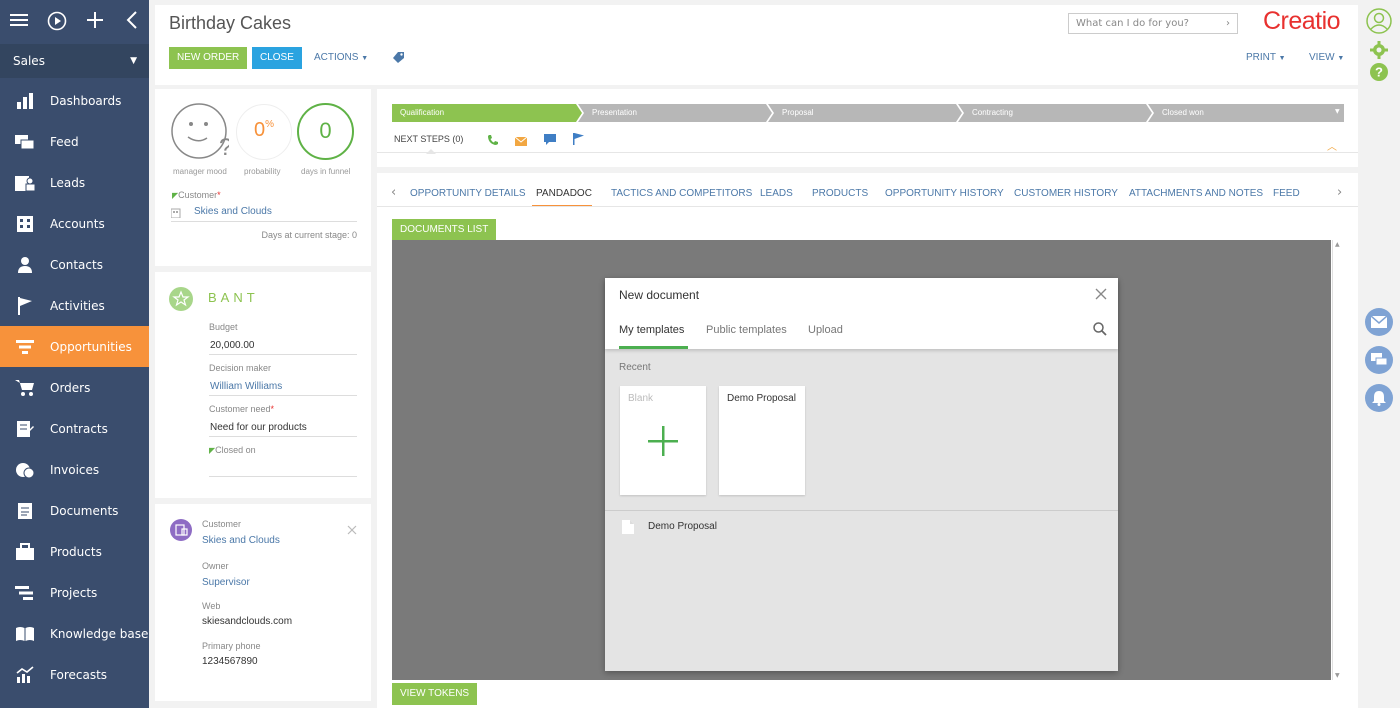  Describe the element at coordinates (74, 100) in the screenshot. I see `nav-item-dashboards: Dashboards` at that location.